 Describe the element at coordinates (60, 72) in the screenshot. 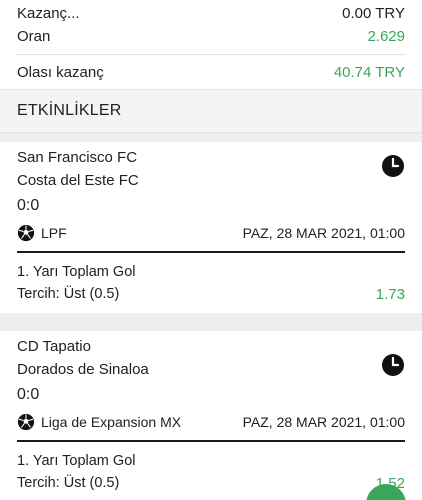

I see `potential-win-label: Olası kazanç` at that location.